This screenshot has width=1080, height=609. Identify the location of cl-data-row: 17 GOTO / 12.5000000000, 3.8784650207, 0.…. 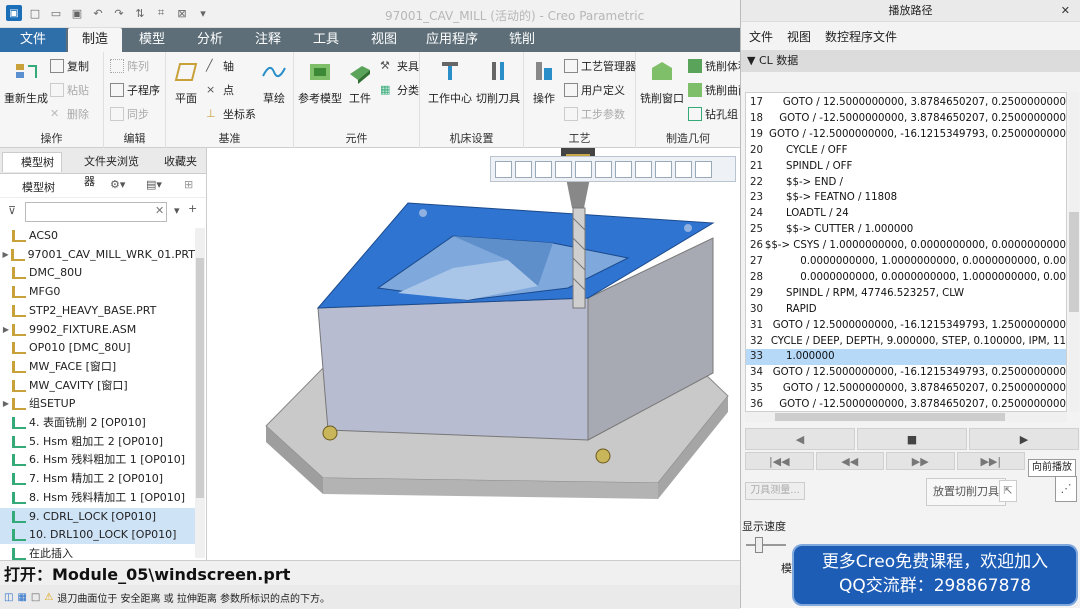
(906, 103).